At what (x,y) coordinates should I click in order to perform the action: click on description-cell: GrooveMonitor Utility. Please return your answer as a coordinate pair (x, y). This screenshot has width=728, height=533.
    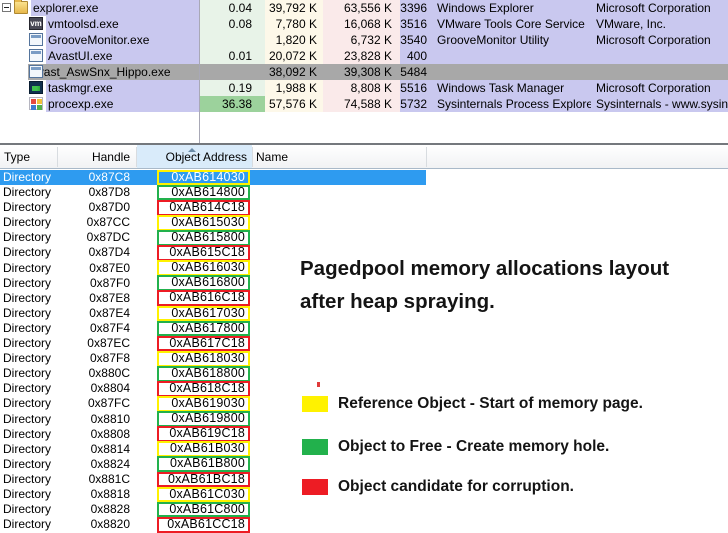
    Looking at the image, I should click on (511, 40).